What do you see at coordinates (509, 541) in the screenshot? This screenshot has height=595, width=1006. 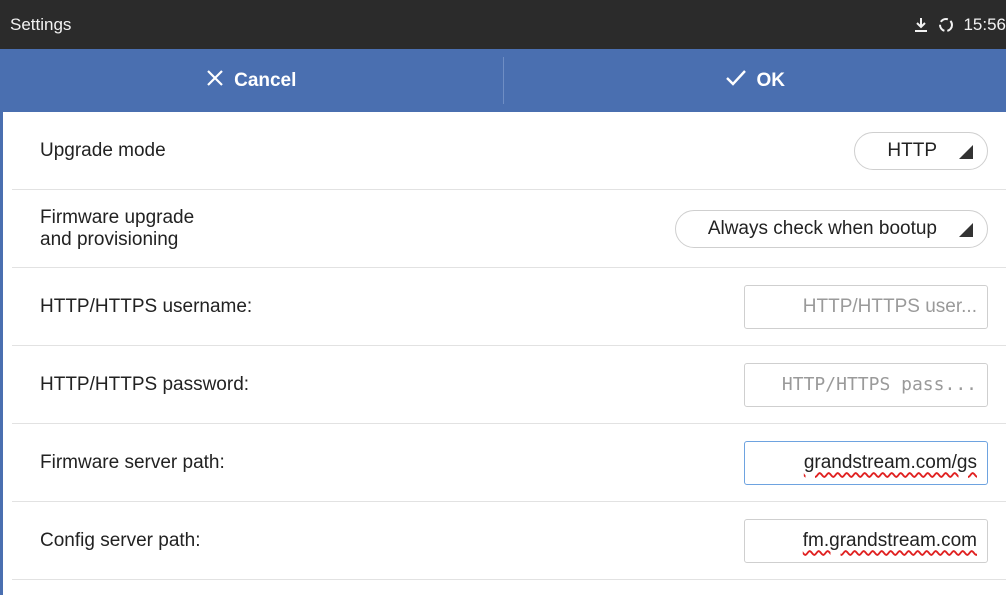 I see `row-config-server: Config server path: fm.grandstream.com` at bounding box center [509, 541].